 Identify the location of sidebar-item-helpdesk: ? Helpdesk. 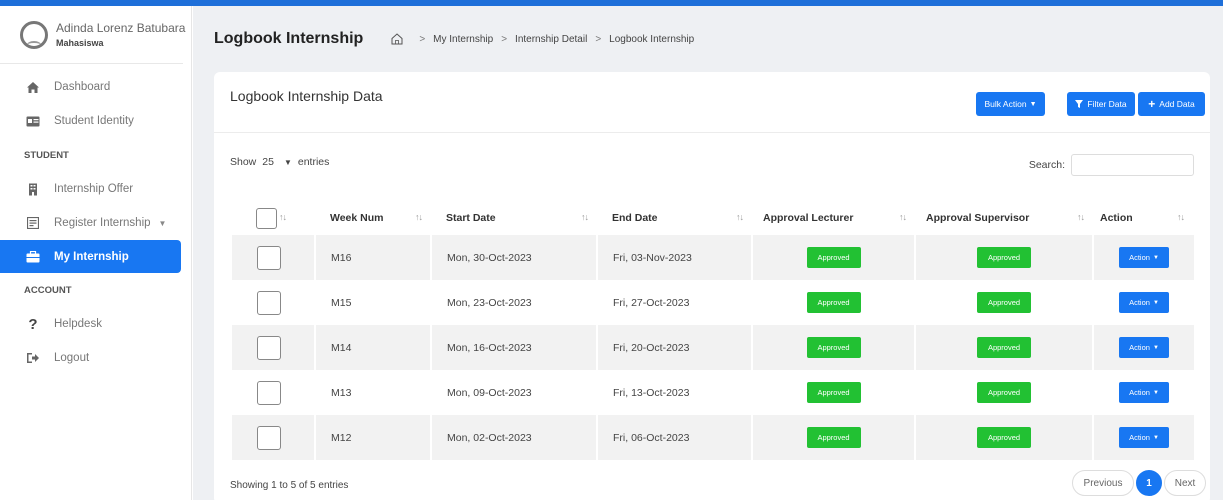
(95, 324).